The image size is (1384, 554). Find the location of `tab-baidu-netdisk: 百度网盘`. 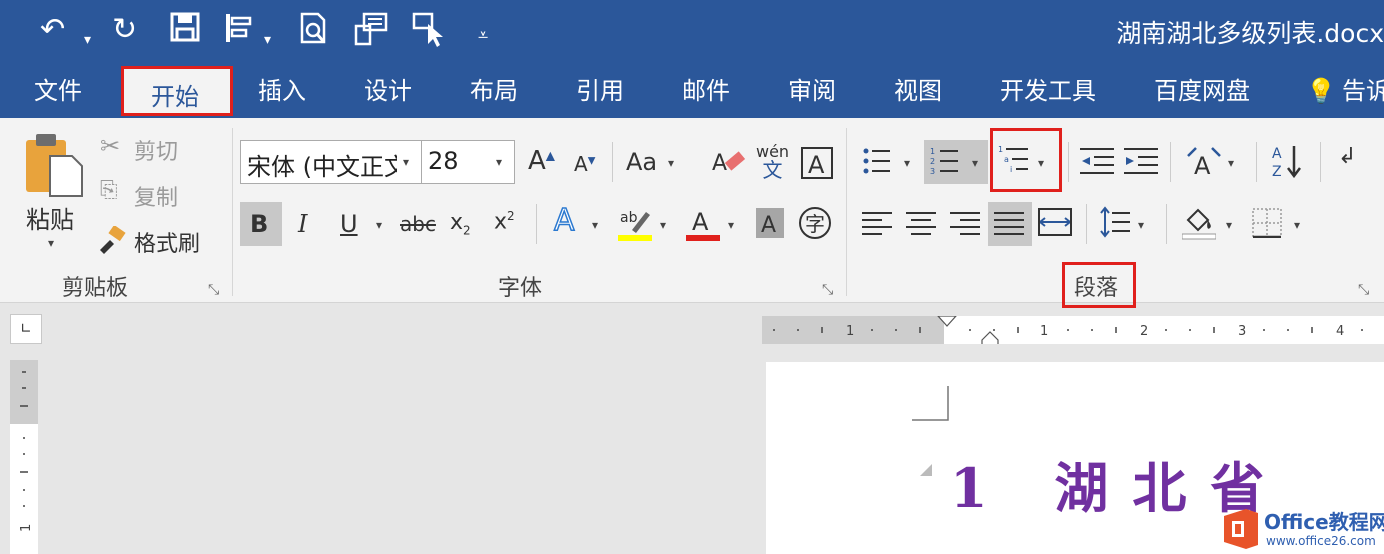

tab-baidu-netdisk: 百度网盘 is located at coordinates (1202, 91).